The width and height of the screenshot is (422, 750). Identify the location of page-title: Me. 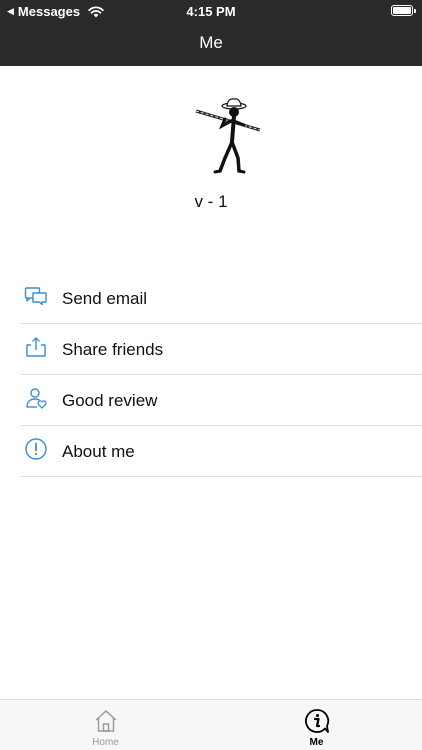
(211, 42).